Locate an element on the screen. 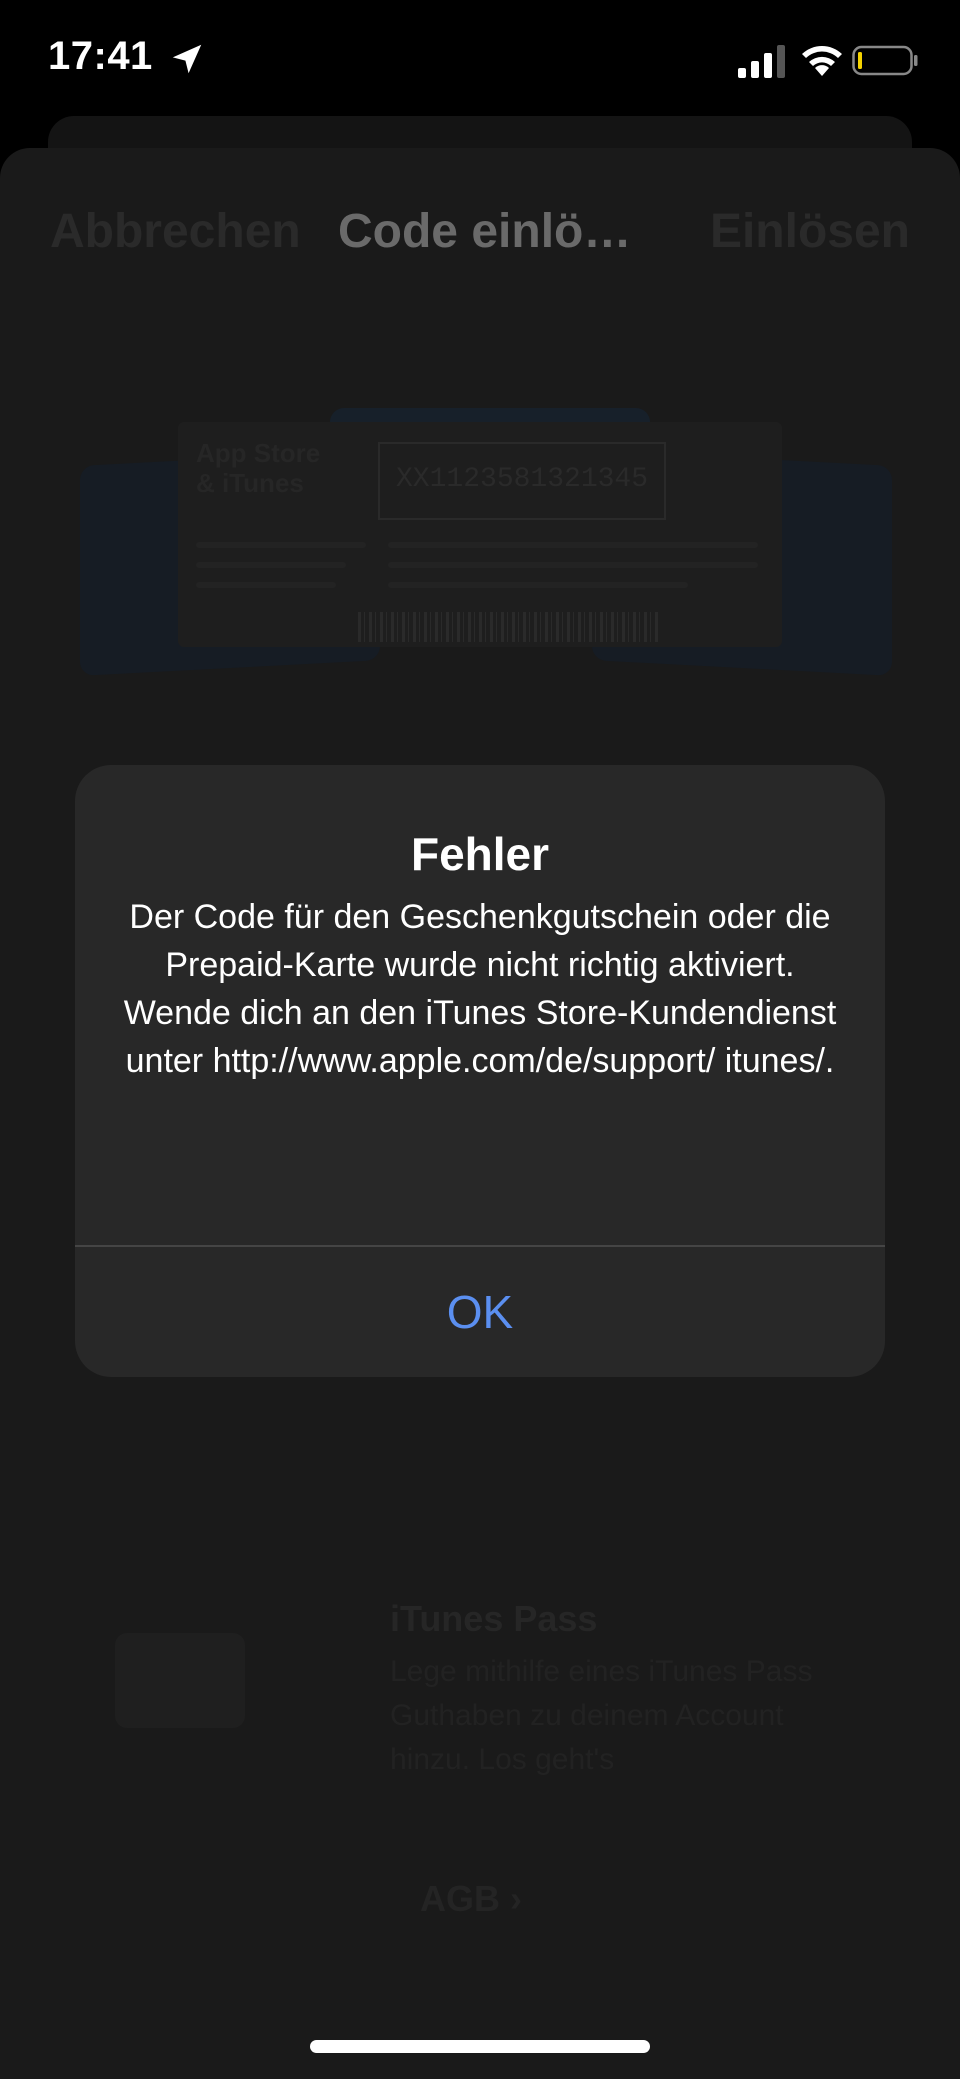 The width and height of the screenshot is (960, 2079). card-code-box: XX1123581321345 is located at coordinates (522, 481).